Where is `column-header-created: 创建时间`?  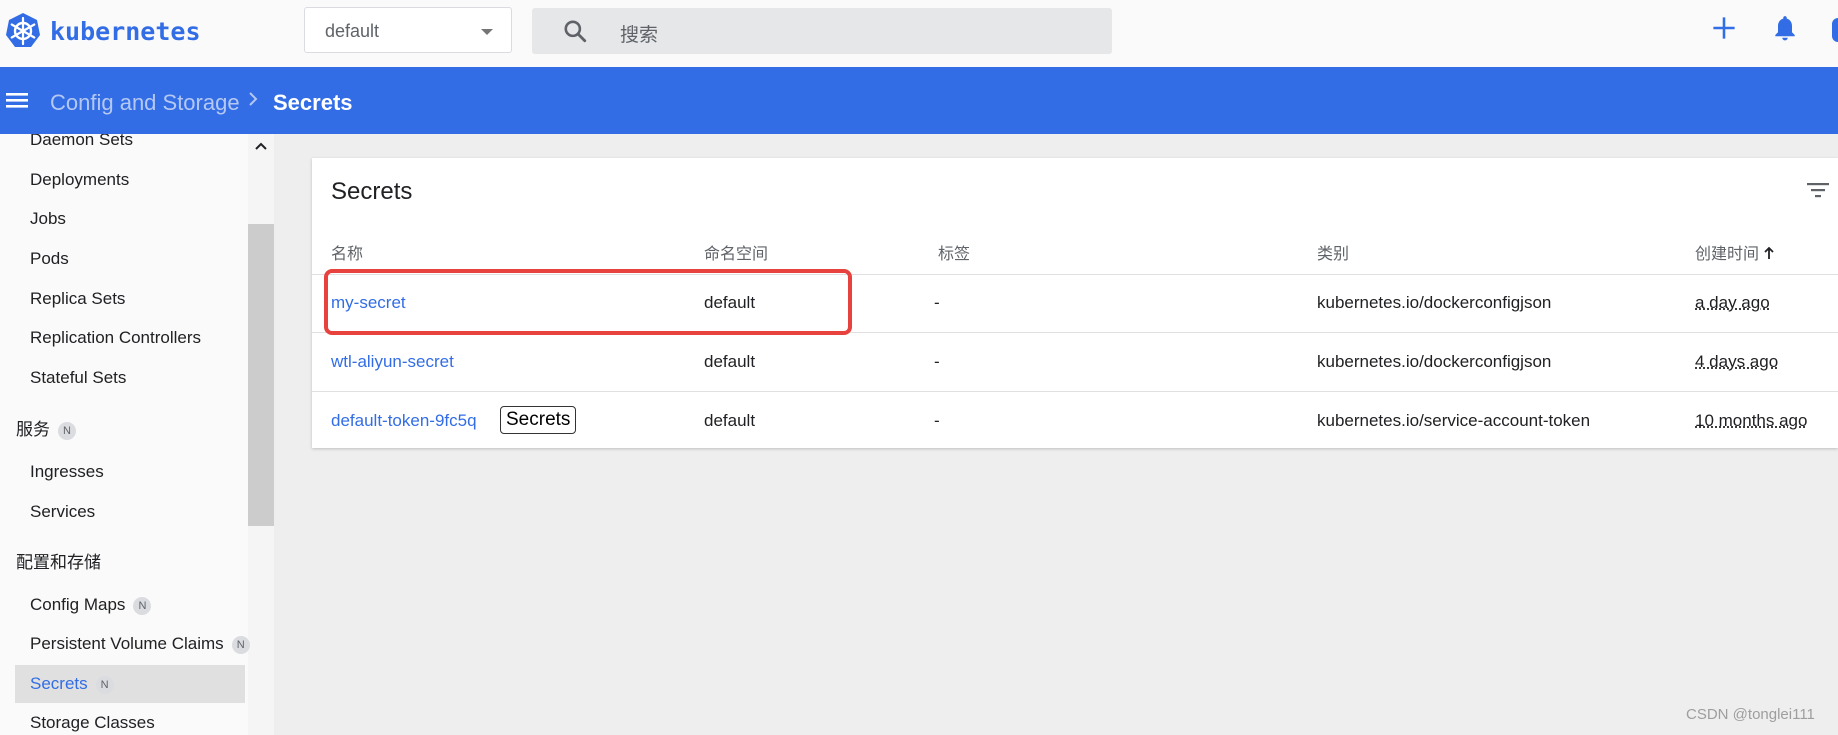
column-header-created: 创建时间 is located at coordinates (1735, 252).